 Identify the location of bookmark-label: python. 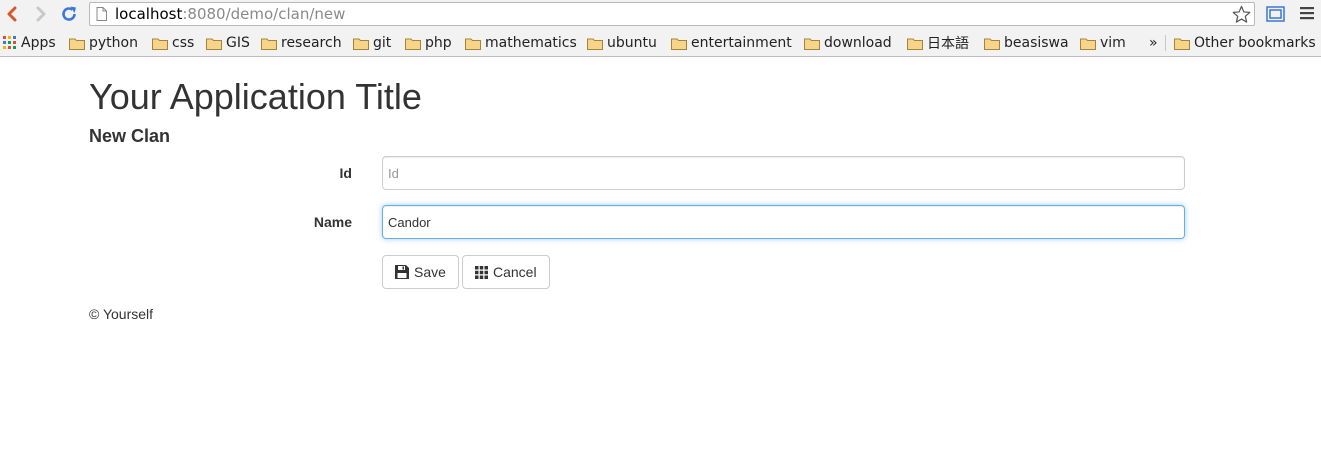
(113, 43).